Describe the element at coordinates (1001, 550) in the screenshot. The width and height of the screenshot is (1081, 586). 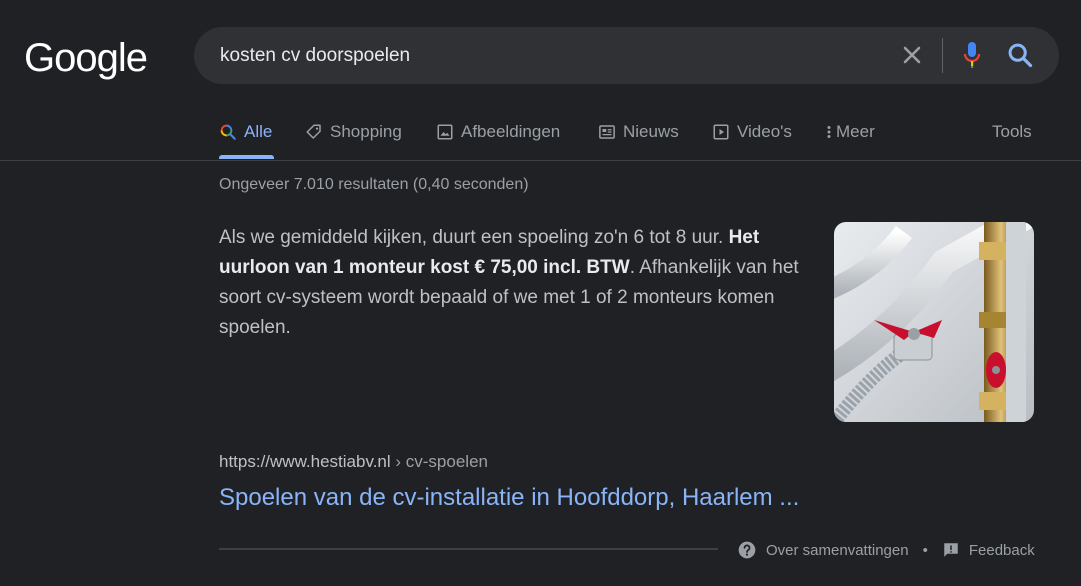
I see `feedback-label: Feedback` at that location.